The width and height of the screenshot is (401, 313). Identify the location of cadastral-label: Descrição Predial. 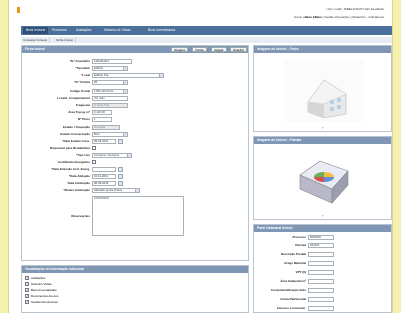
(293, 254).